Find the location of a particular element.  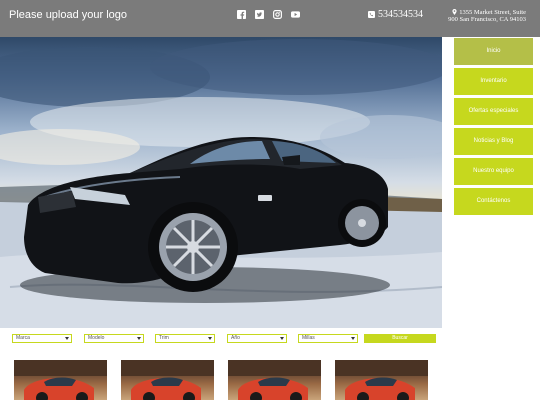

mileage-select-value: Millas is located at coordinates (308, 338).